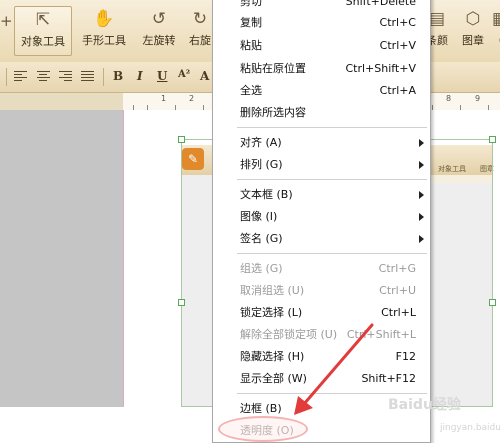  Describe the element at coordinates (470, 428) in the screenshot. I see `watermark-url: jingyan.baidu.com` at that location.